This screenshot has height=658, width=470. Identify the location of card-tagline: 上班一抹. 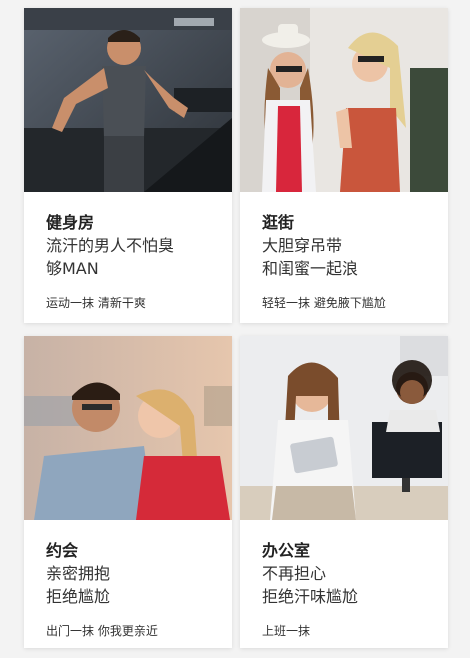
(286, 631).